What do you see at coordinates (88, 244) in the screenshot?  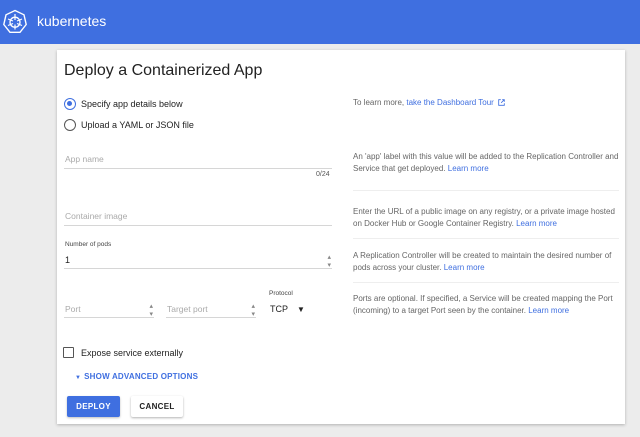 I see `pods-label: Number of pods` at bounding box center [88, 244].